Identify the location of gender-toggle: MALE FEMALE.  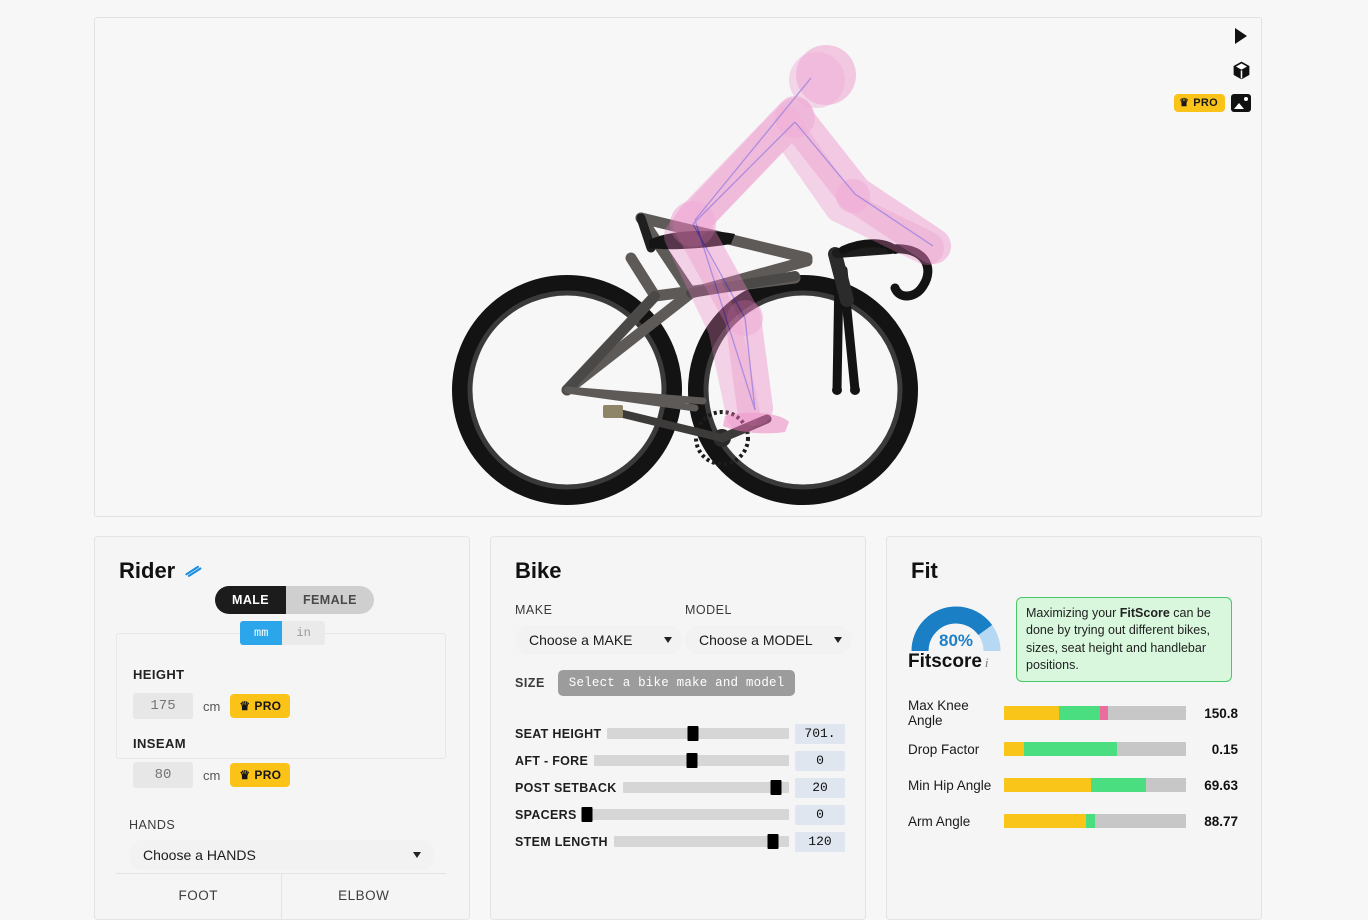
(294, 600).